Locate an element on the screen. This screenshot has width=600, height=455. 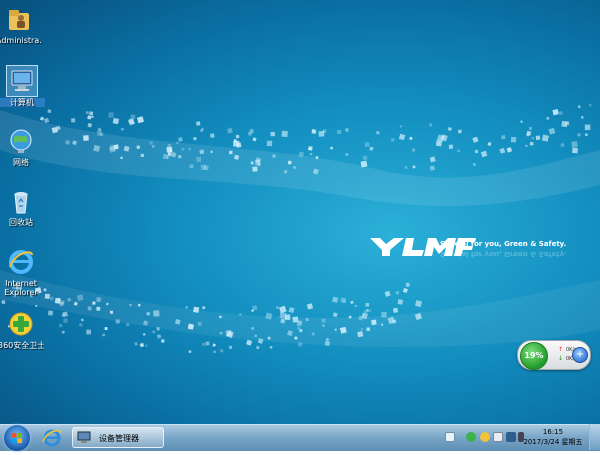
network-tray-icon is located at coordinates (511, 437).